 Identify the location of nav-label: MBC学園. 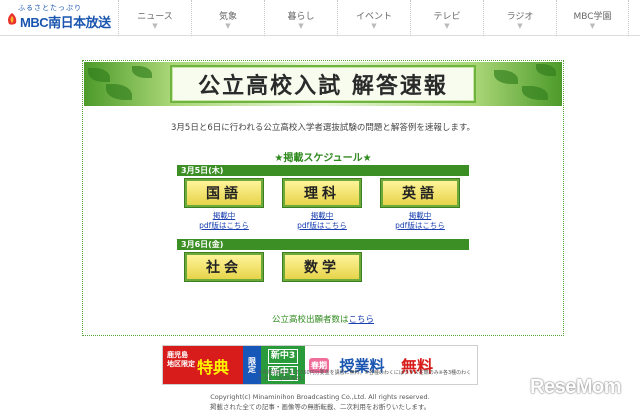
(592, 17).